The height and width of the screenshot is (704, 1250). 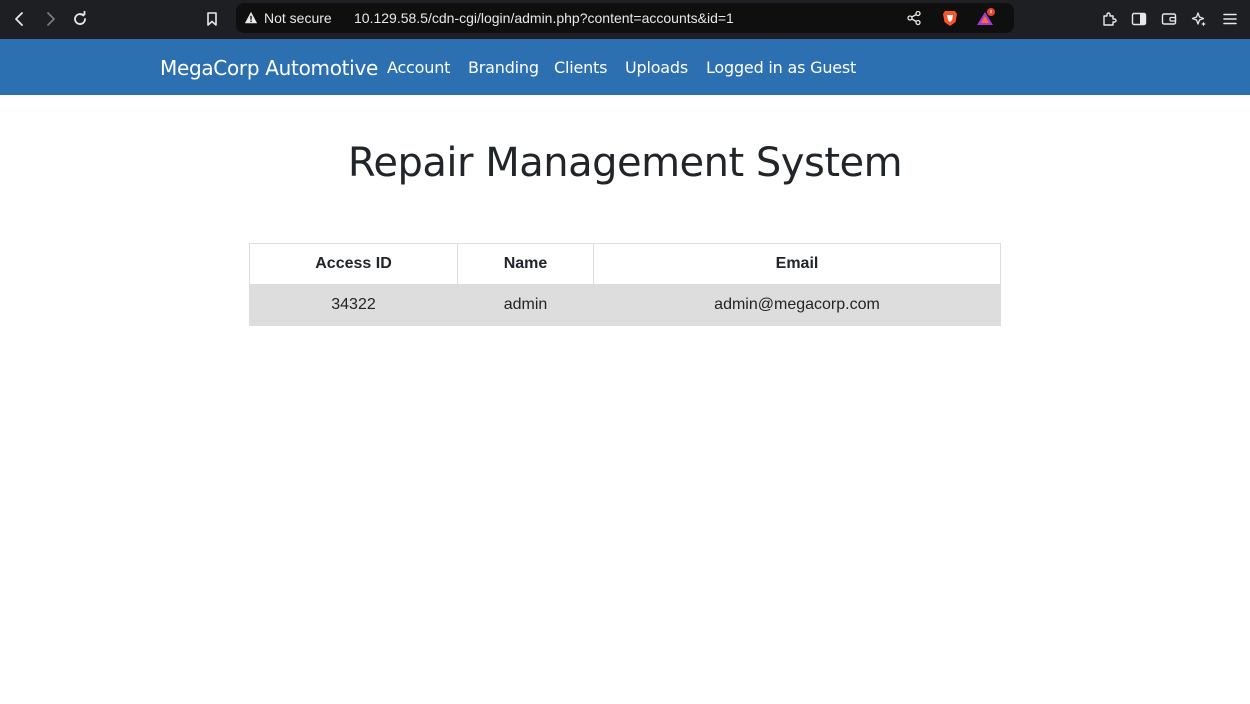 I want to click on nav-link-clients: Clients, so click(x=580, y=67).